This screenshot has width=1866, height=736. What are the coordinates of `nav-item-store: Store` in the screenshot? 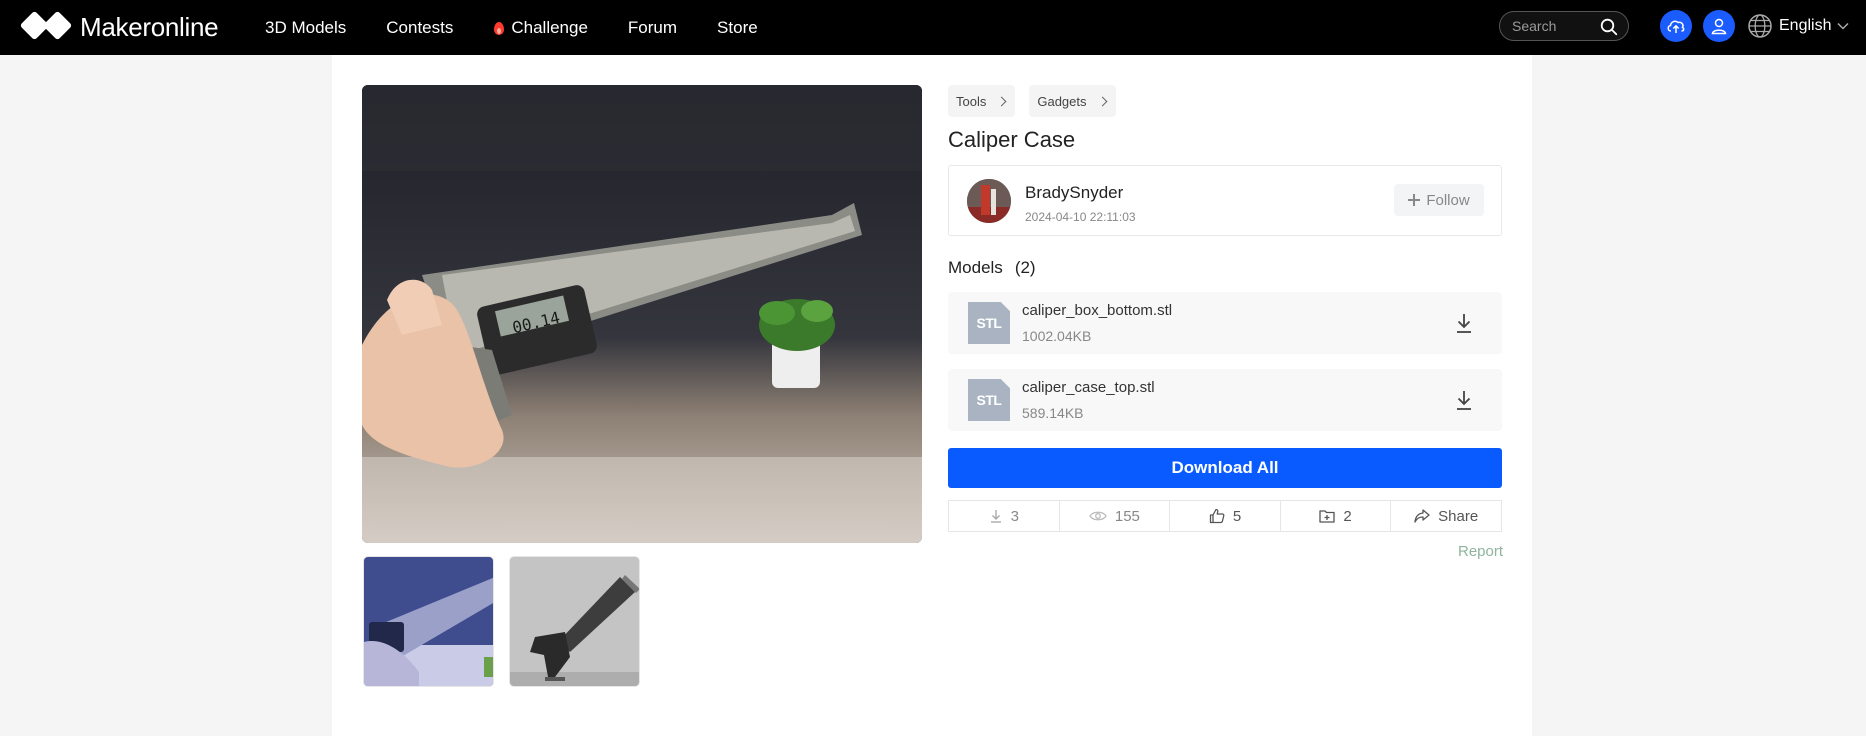 It's located at (737, 28).